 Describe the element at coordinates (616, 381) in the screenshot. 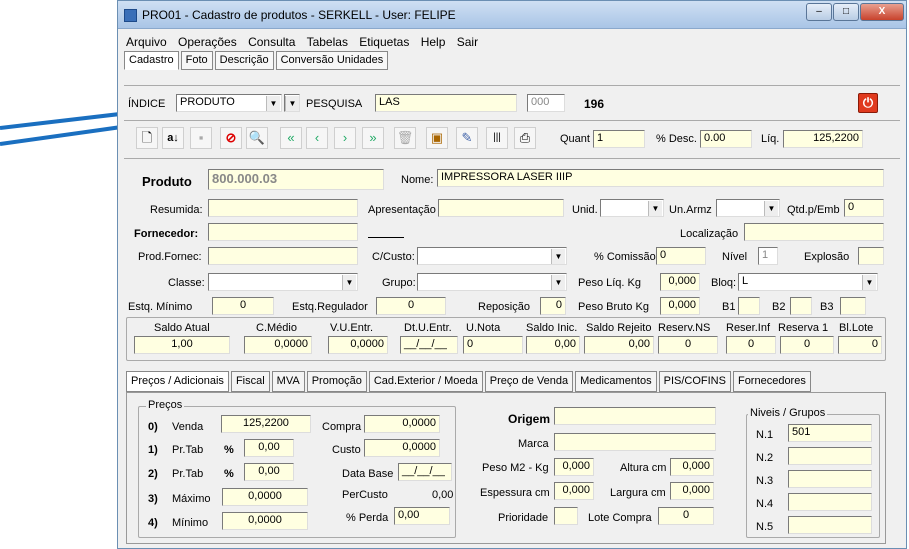

I see `tab-medicamentos: Medicamentos` at that location.